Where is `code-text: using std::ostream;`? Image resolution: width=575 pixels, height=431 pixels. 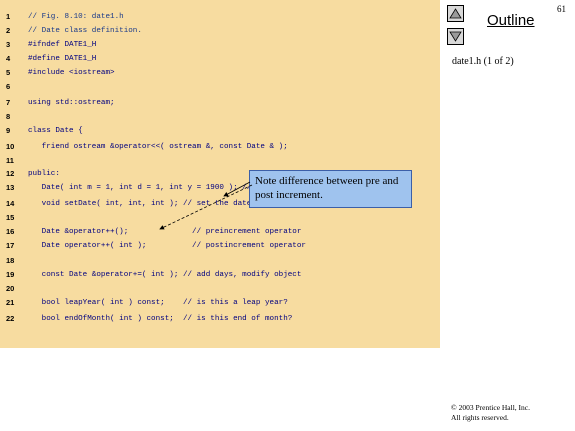 code-text: using std::ostream; is located at coordinates (71, 103).